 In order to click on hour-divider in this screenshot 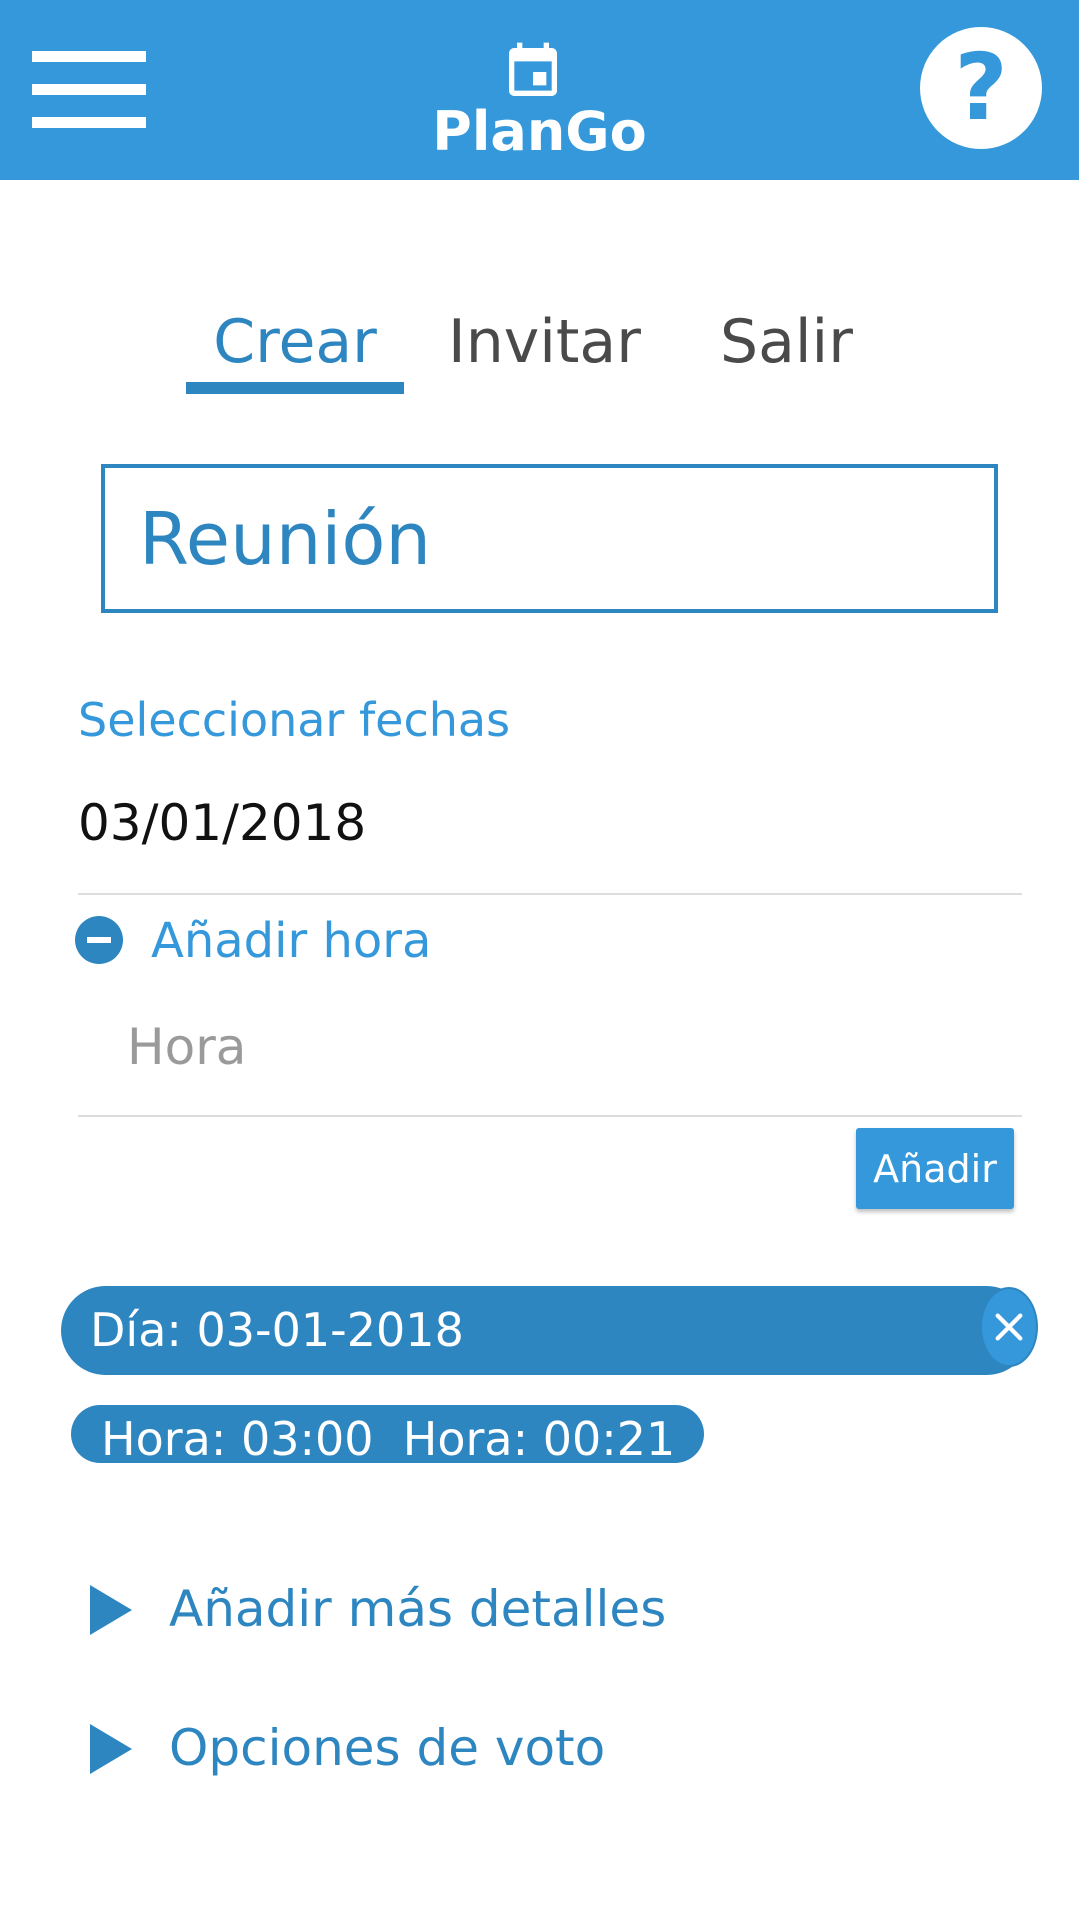, I will do `click(550, 1116)`.